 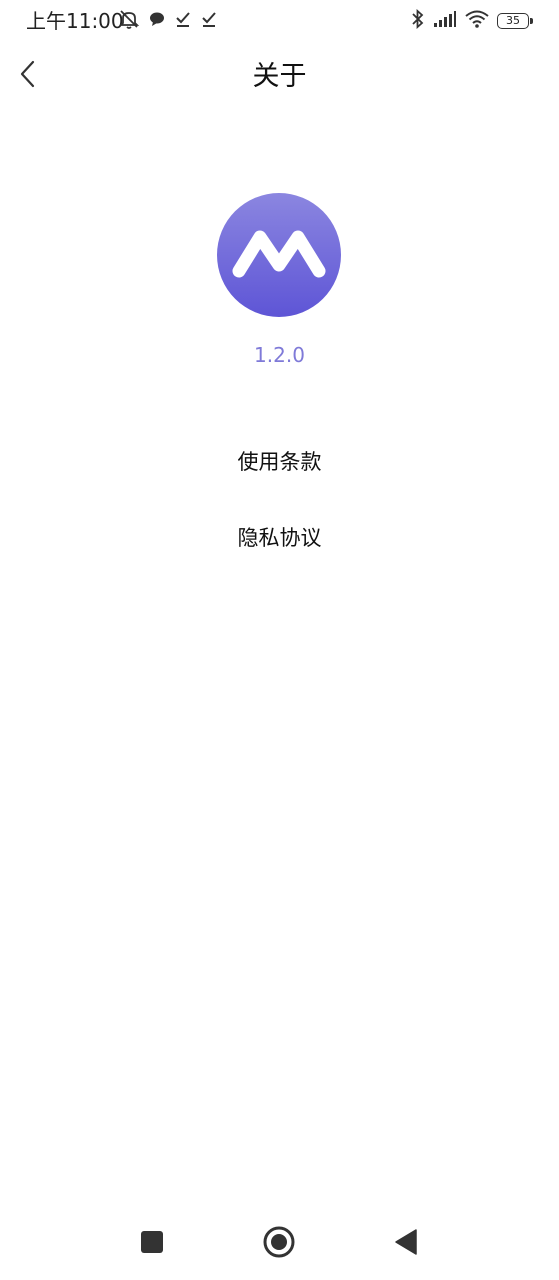 I want to click on status-bar: 上午11:00 35, so click(x=279, y=21).